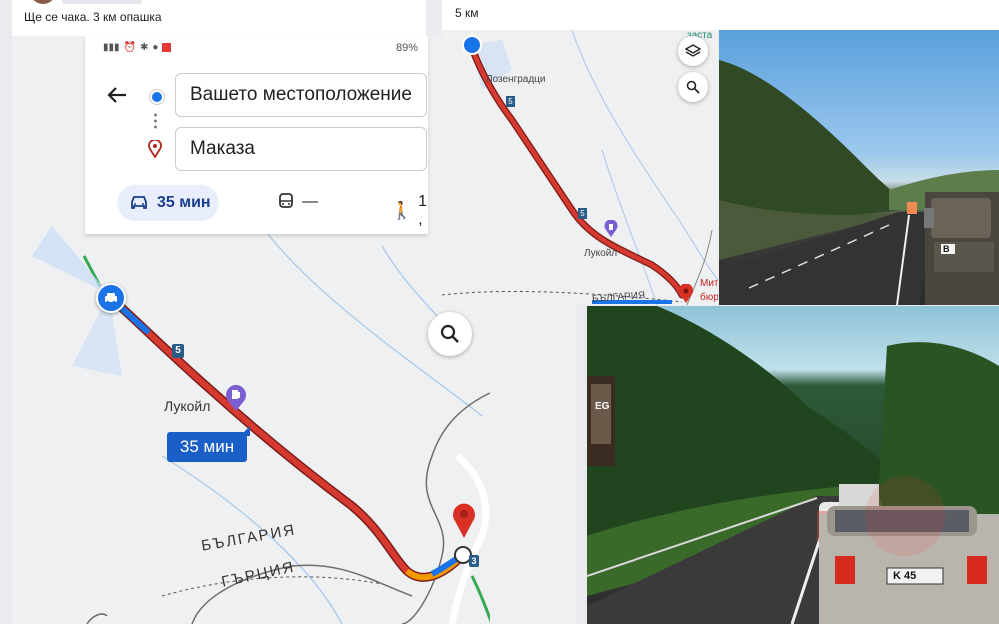 The height and width of the screenshot is (624, 999). I want to click on small-destination-pin-icon, so click(686, 293).